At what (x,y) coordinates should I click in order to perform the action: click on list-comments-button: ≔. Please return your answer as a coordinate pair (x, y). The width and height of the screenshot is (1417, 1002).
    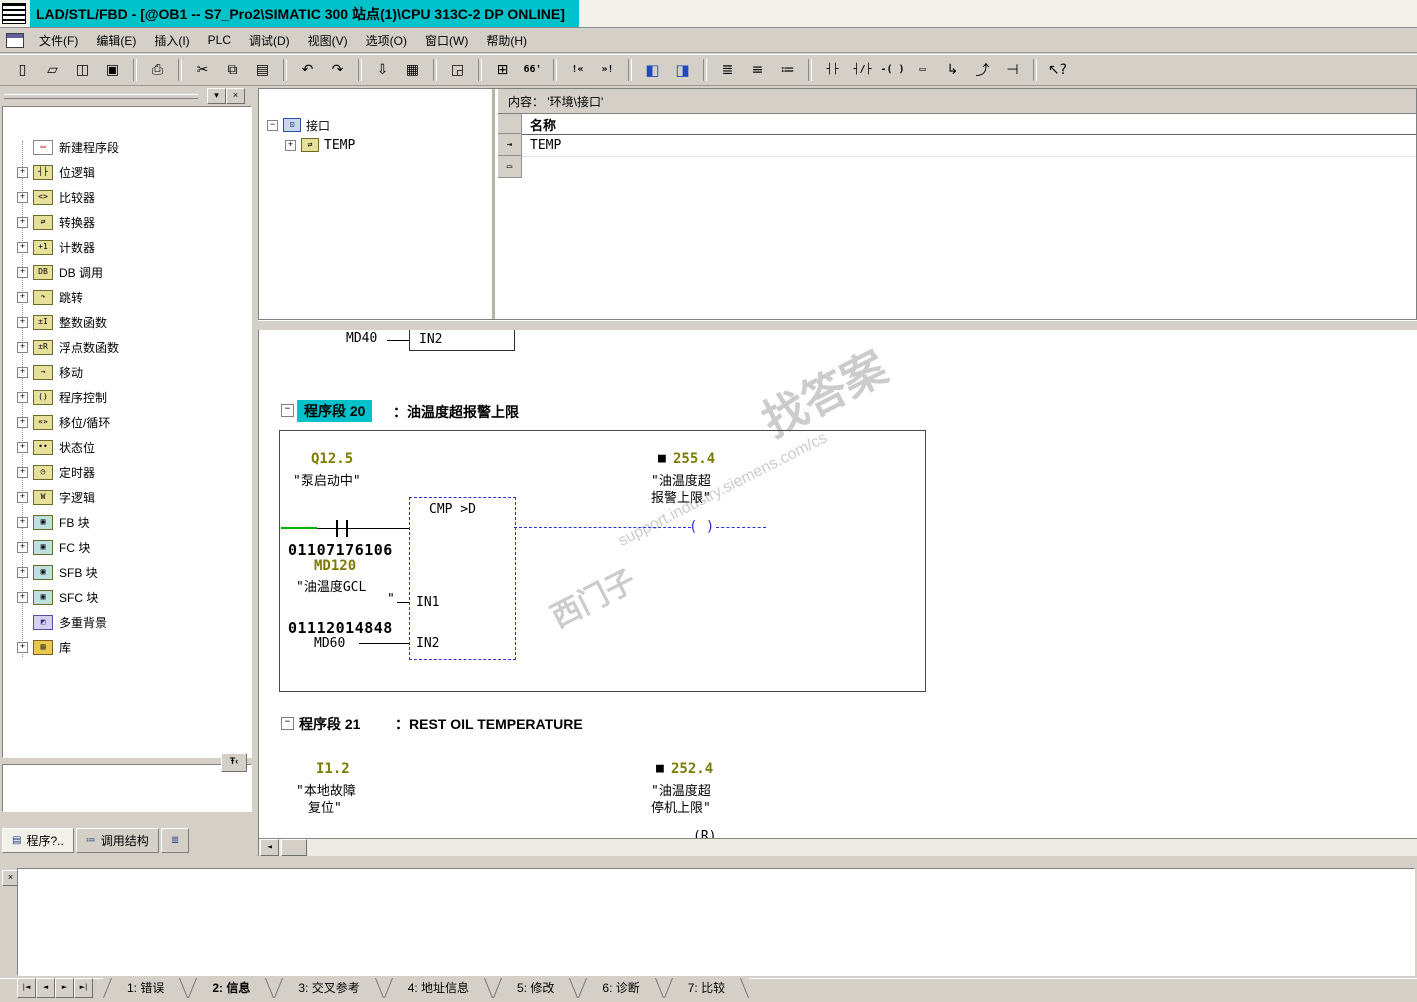
    Looking at the image, I should click on (787, 70).